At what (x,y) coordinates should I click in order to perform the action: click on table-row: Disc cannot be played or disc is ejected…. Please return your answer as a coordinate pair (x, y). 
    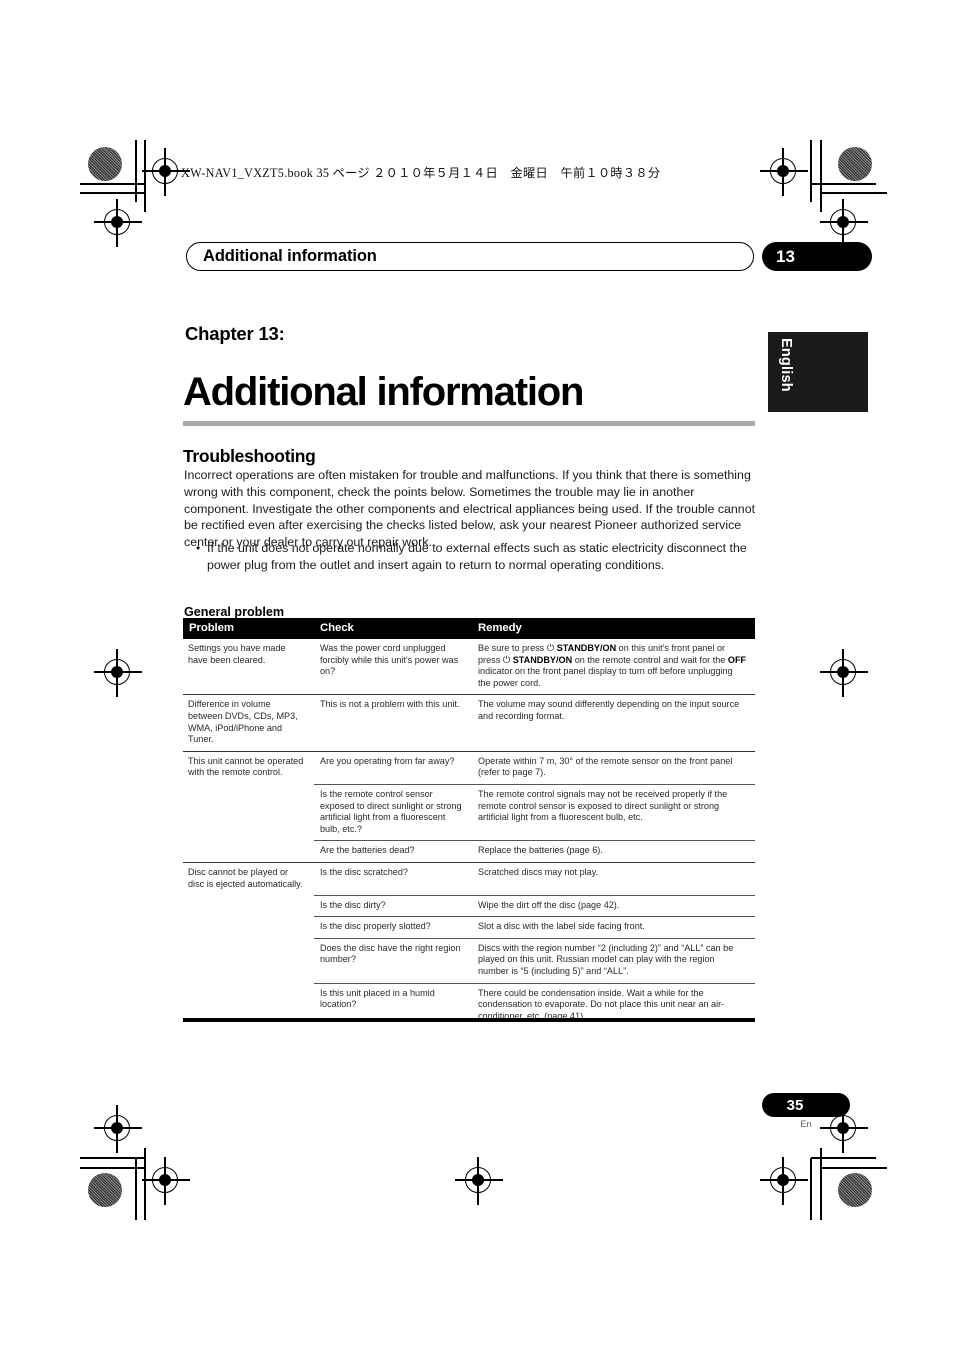
    Looking at the image, I should click on (469, 878).